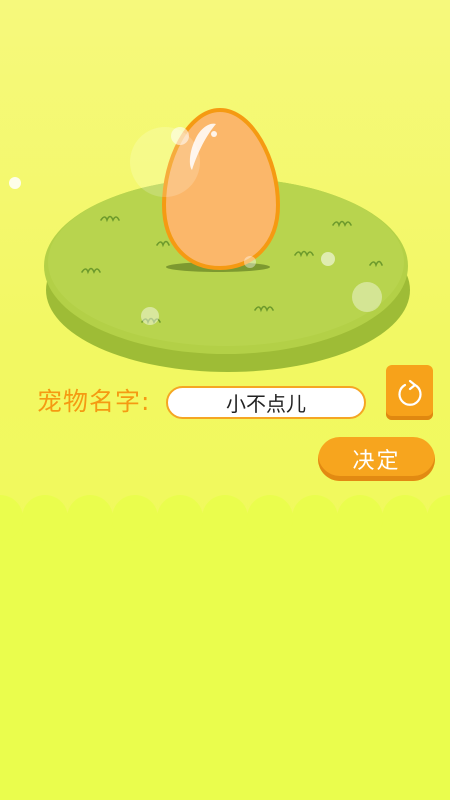  Describe the element at coordinates (94, 401) in the screenshot. I see `pet-name-label: 宠物名字:` at that location.